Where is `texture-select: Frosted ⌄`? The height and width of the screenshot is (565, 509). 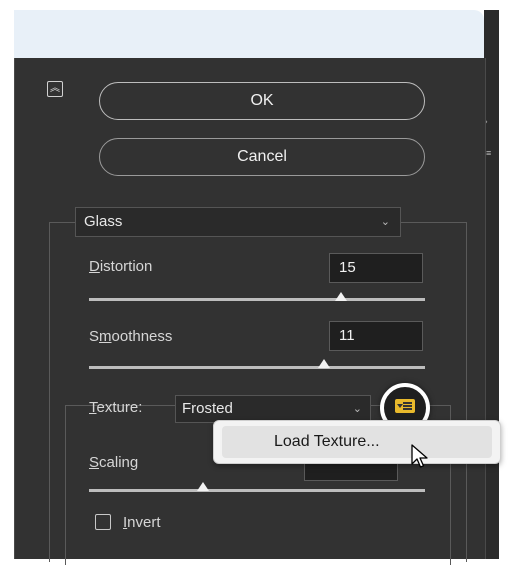 texture-select: Frosted ⌄ is located at coordinates (273, 409).